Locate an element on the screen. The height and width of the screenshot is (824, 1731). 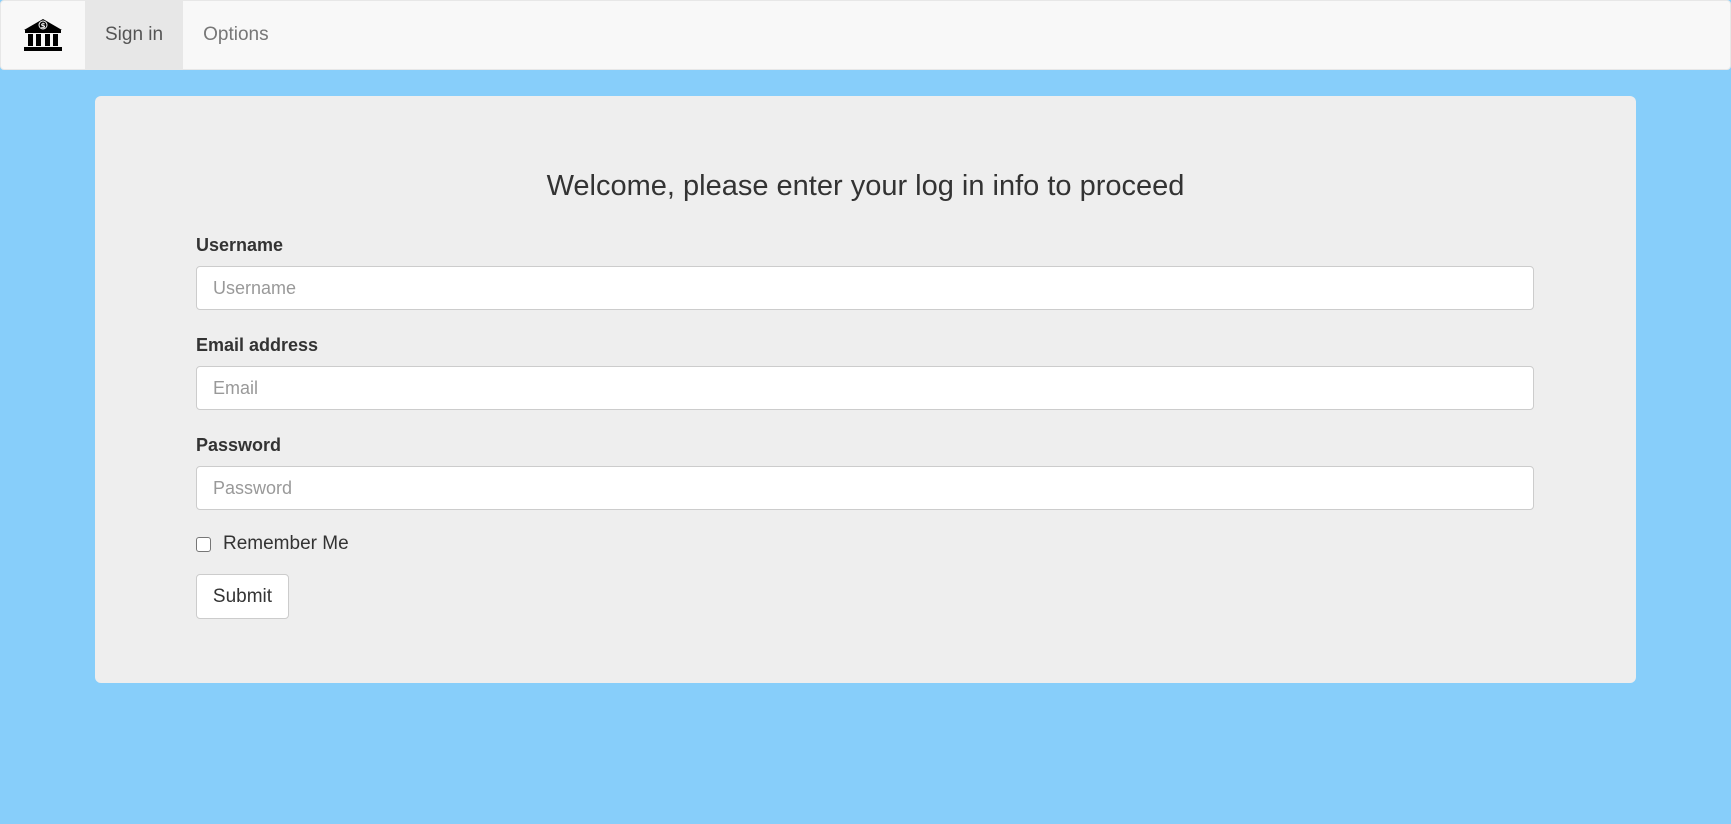
bank-icon: $ is located at coordinates (43, 35).